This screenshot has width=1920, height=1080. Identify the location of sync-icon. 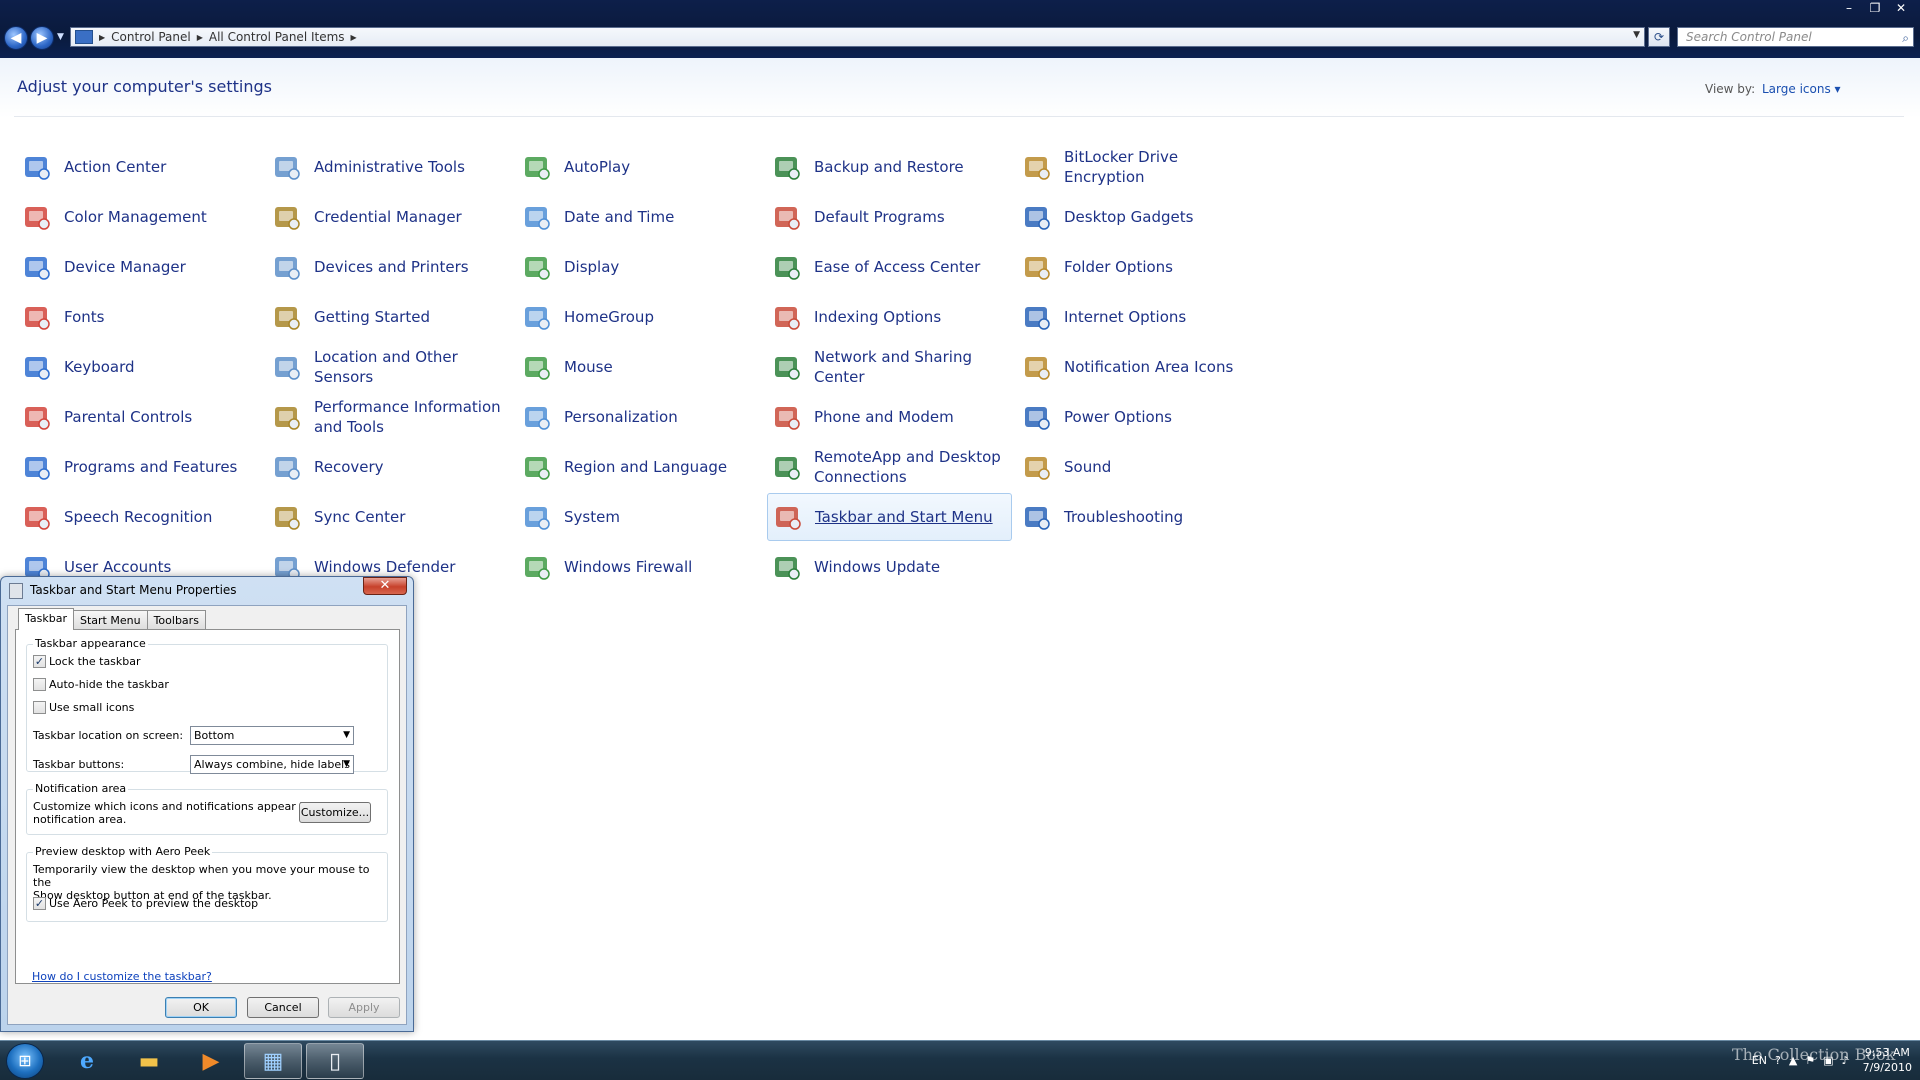
(287, 517).